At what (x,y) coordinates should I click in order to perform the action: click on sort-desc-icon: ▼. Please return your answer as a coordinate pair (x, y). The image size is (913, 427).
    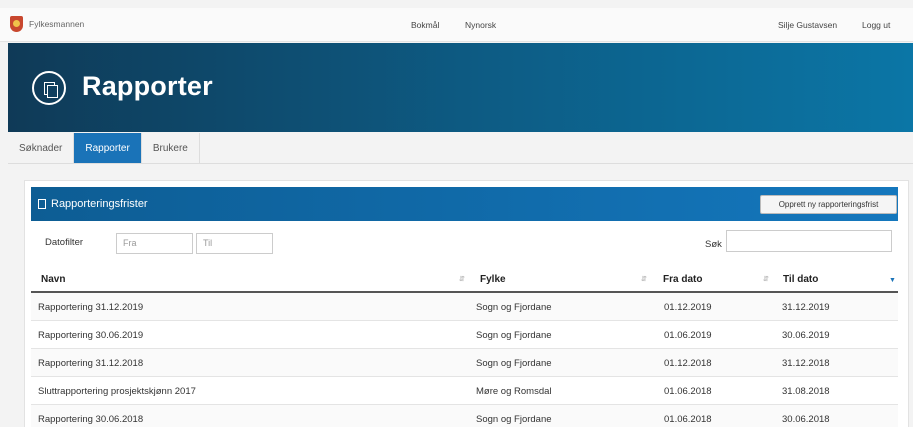
    Looking at the image, I should click on (892, 280).